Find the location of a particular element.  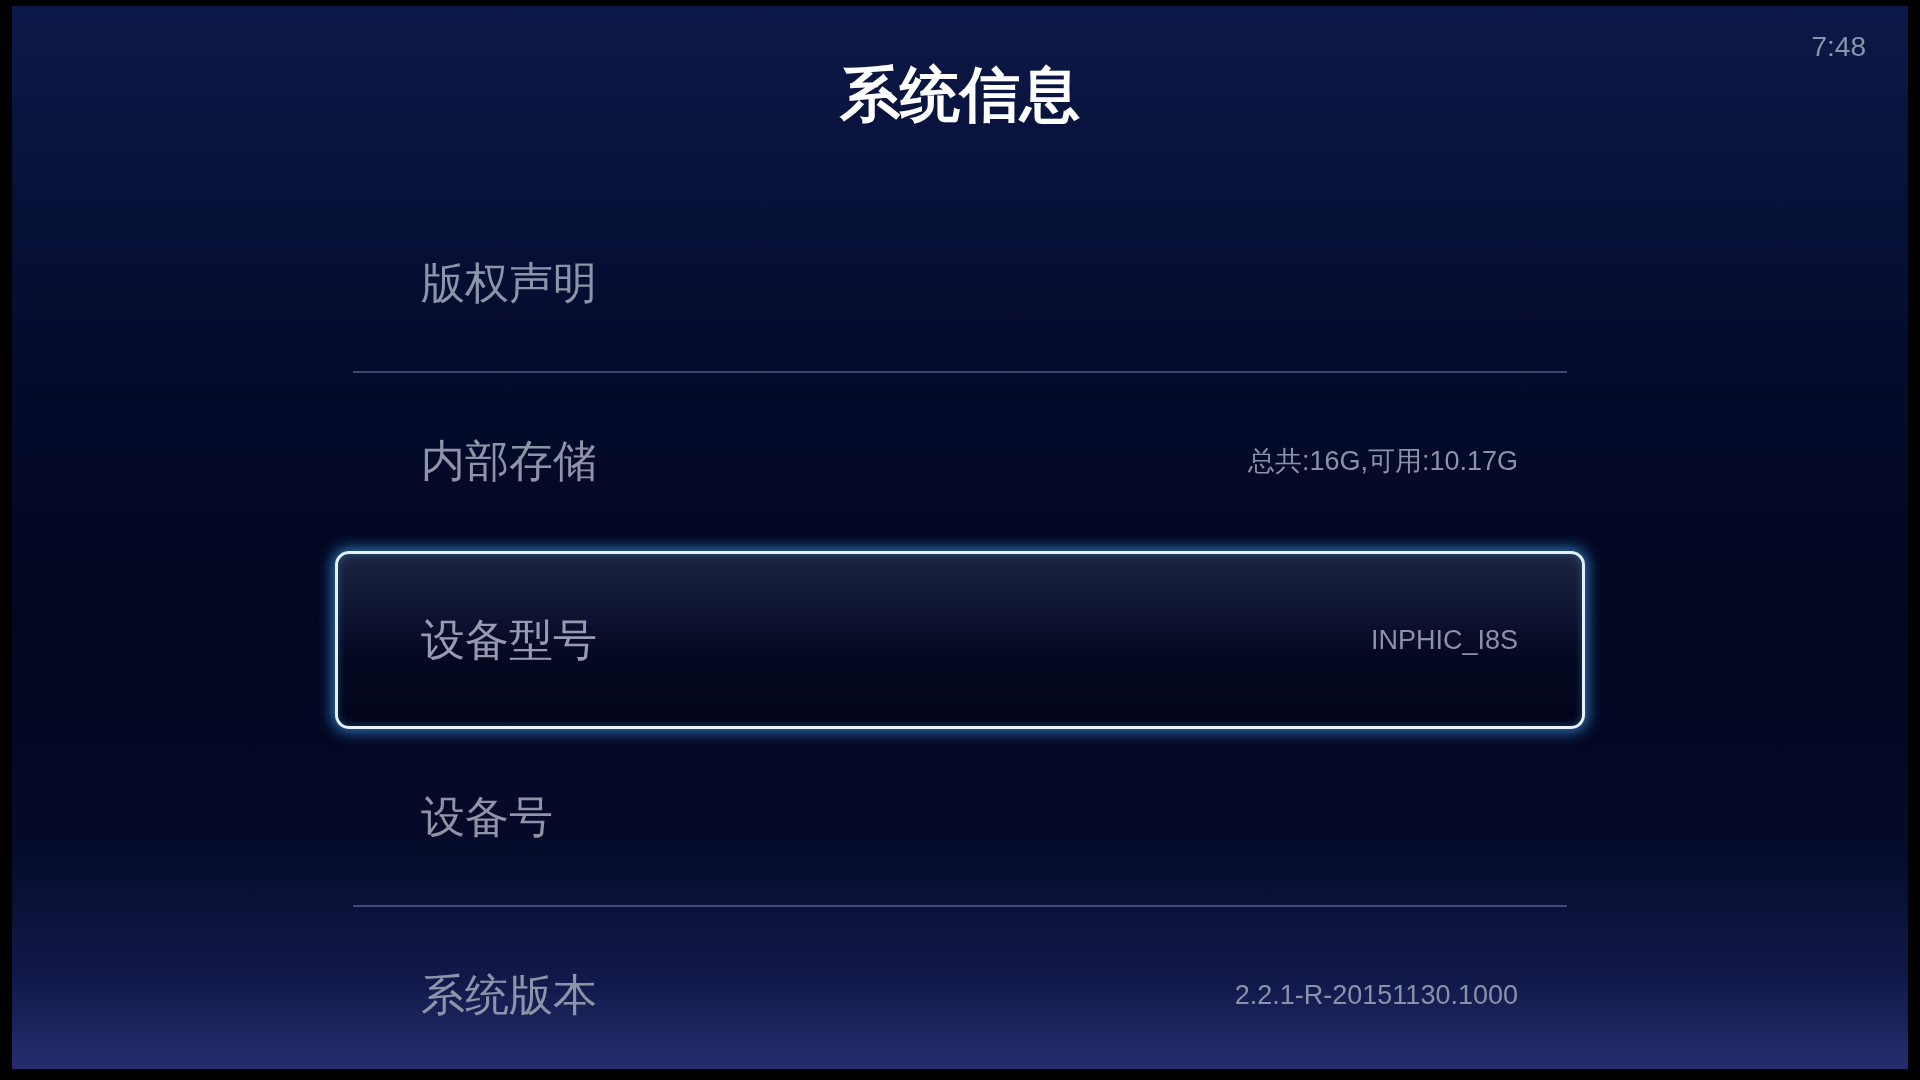

menu-row: 系统版本 2.2.1-R-20151130.1000 is located at coordinates (960, 988).